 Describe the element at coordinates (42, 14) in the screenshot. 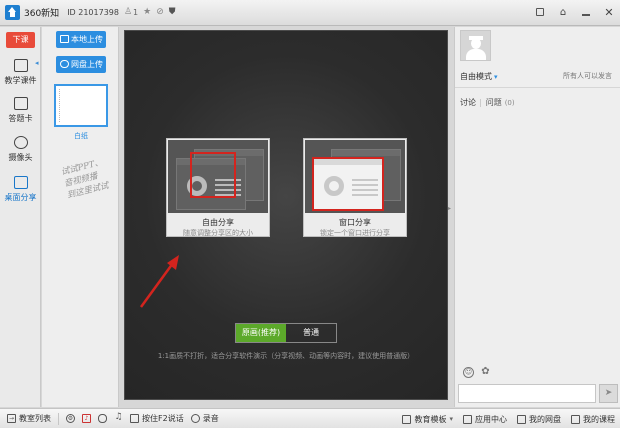

I see `app-name: 360新知` at that location.